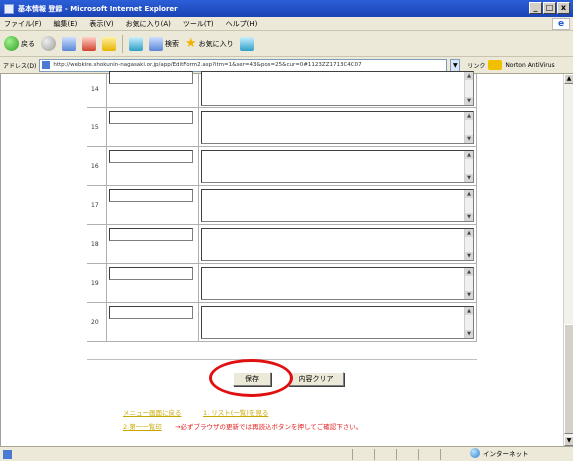 Image resolution: width=573 pixels, height=461 pixels. What do you see at coordinates (568, 379) in the screenshot?
I see `scroll-thumb` at bounding box center [568, 379].